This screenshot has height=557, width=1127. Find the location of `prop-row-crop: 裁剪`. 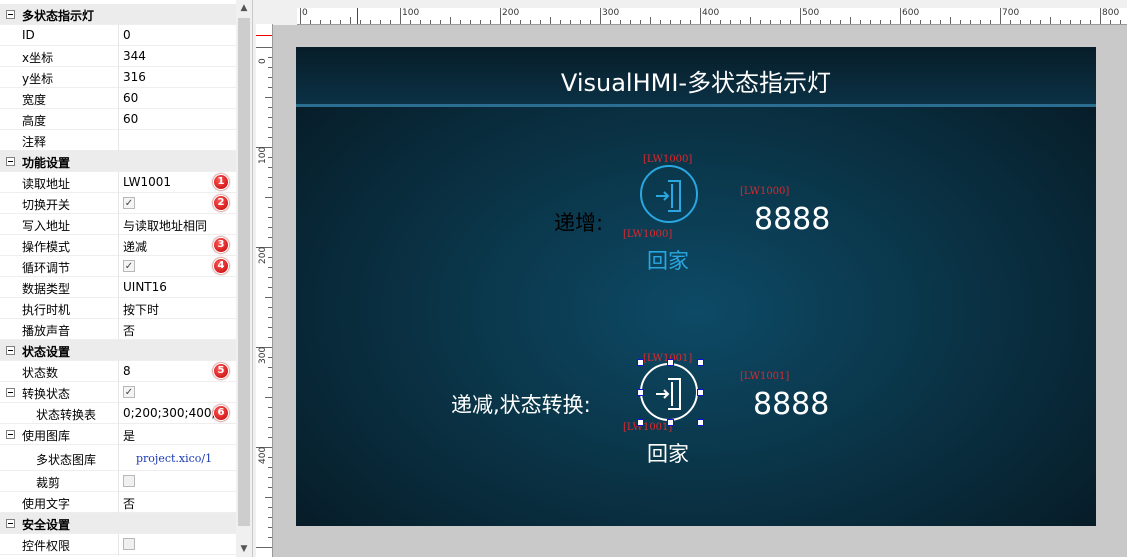

prop-row-crop: 裁剪 is located at coordinates (118, 481).